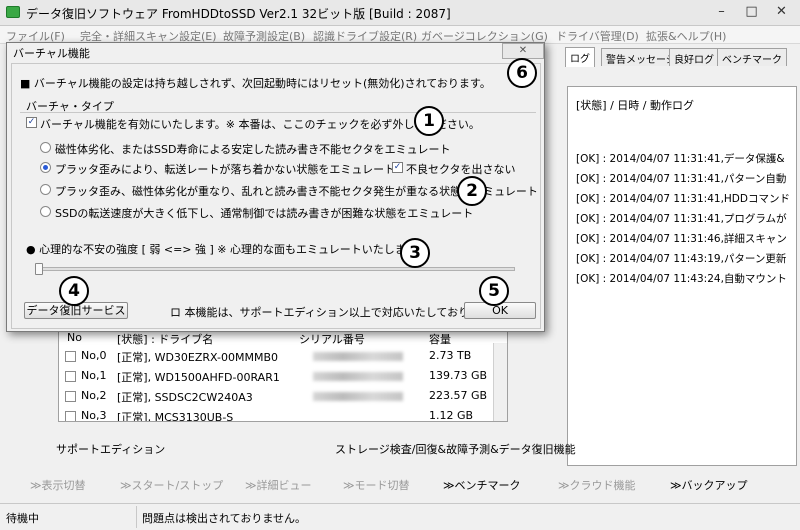 The width and height of the screenshot is (800, 530). I want to click on no-bad-sector-label: 不良セクタを出さない, so click(461, 169).